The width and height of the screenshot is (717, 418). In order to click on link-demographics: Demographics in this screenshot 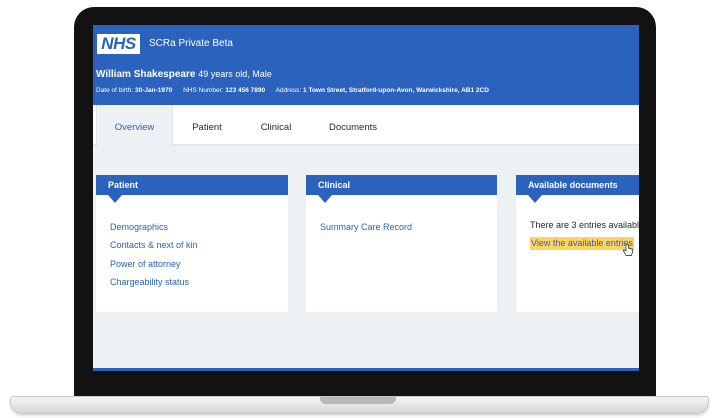, I will do `click(199, 227)`.